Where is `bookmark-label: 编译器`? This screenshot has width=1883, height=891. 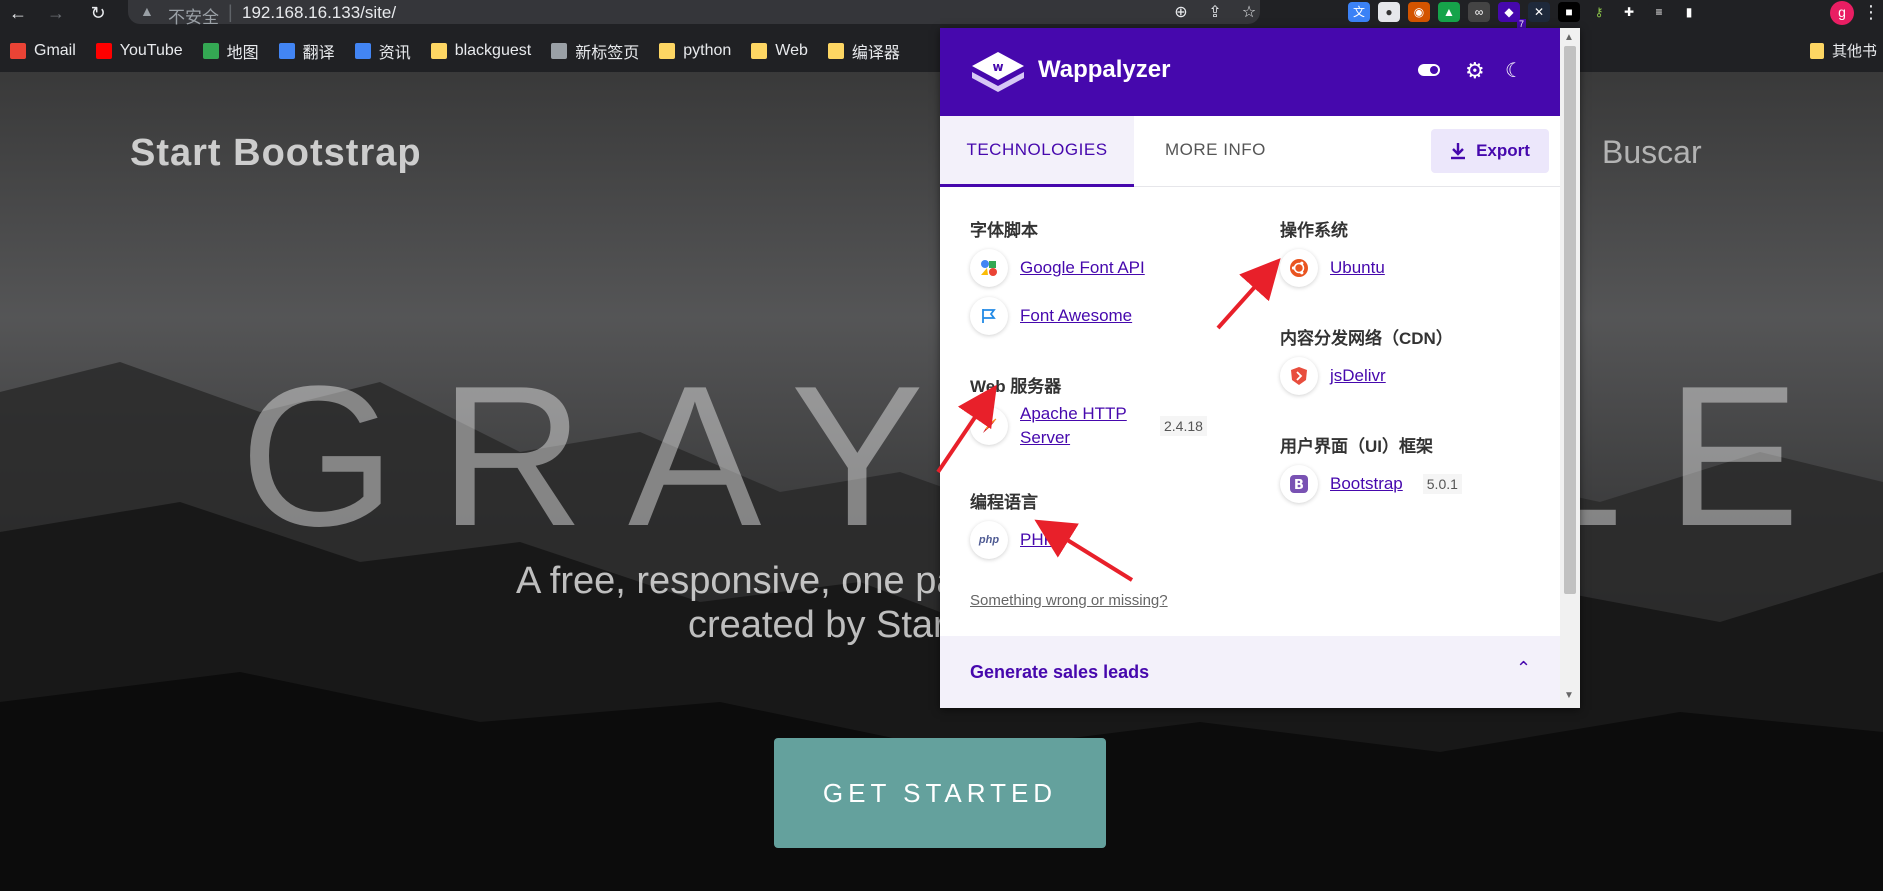 bookmark-label: 编译器 is located at coordinates (875, 53).